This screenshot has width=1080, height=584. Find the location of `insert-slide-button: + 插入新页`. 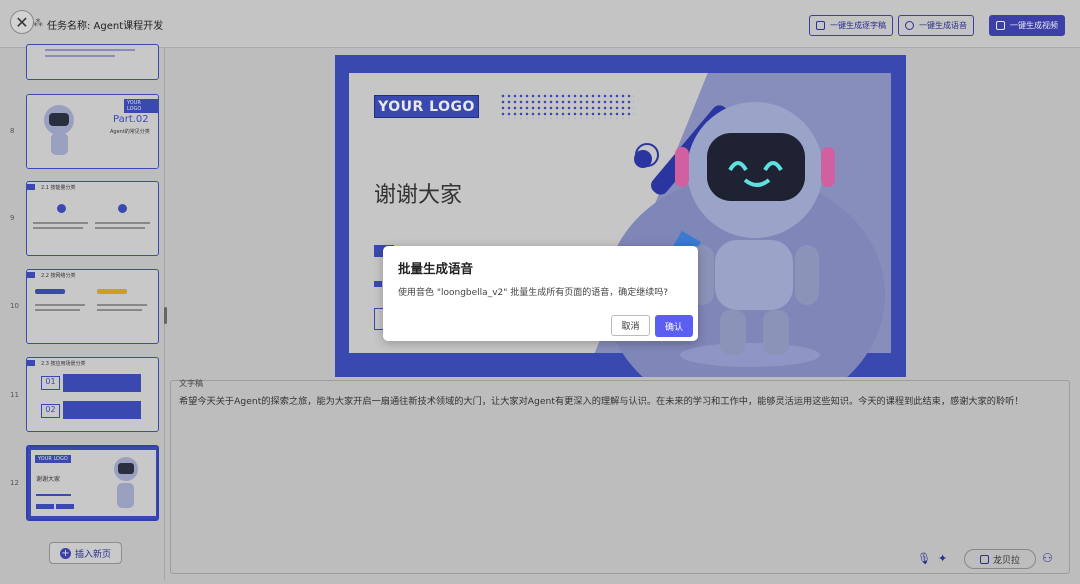

insert-slide-button: + 插入新页 is located at coordinates (85, 553).